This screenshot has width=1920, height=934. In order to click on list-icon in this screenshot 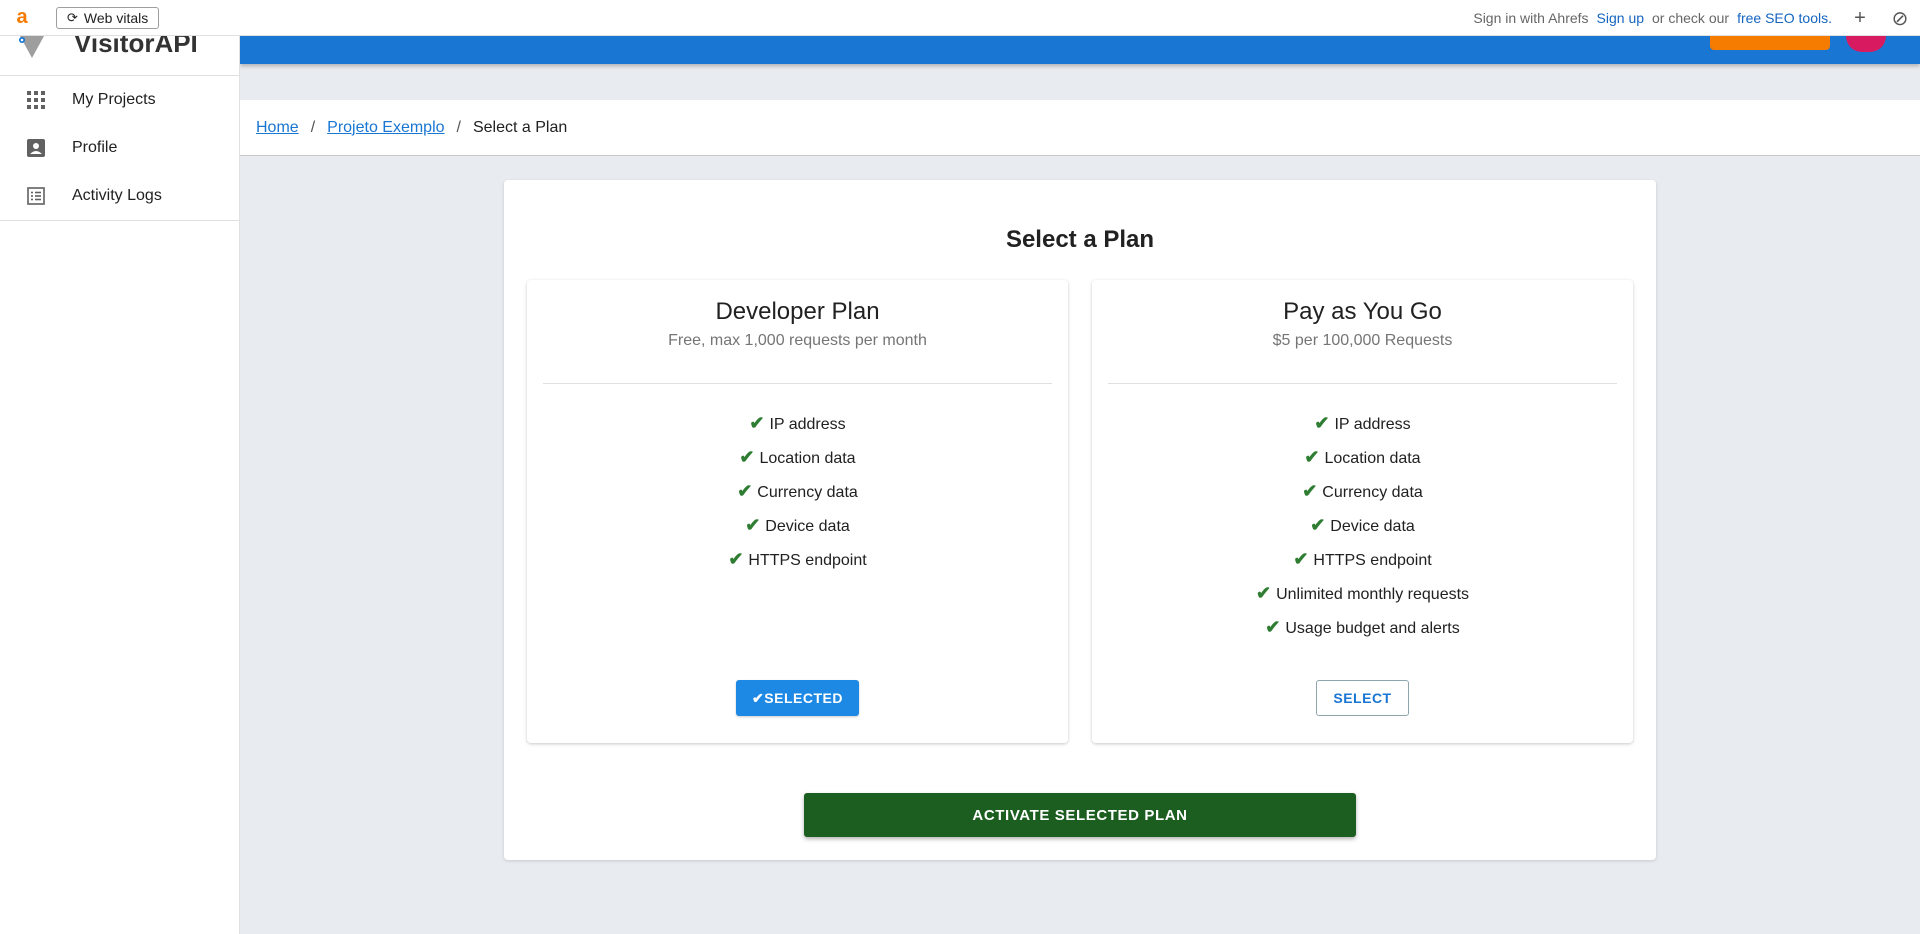, I will do `click(36, 196)`.